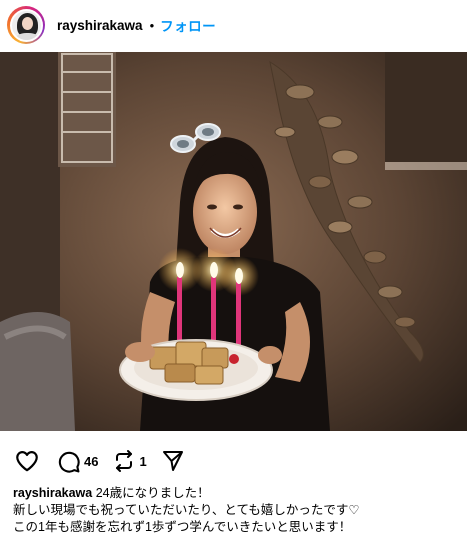 The image size is (467, 548). Describe the element at coordinates (143, 461) in the screenshot. I see `repost-count: 1` at that location.